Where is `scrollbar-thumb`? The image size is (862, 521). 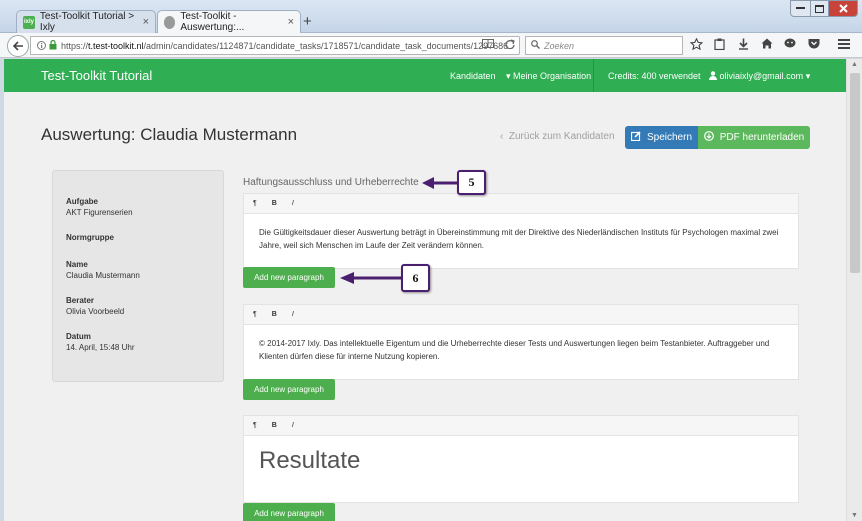 scrollbar-thumb is located at coordinates (855, 173).